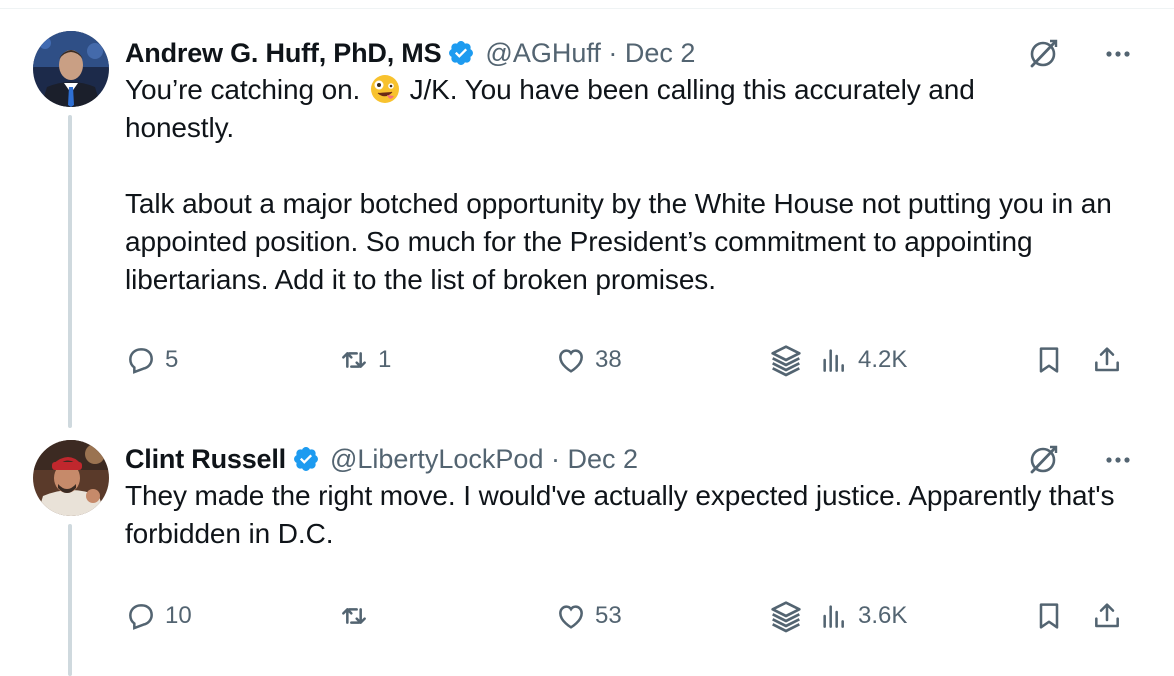 The image size is (1174, 676). I want to click on repost-button, so click(358, 616).